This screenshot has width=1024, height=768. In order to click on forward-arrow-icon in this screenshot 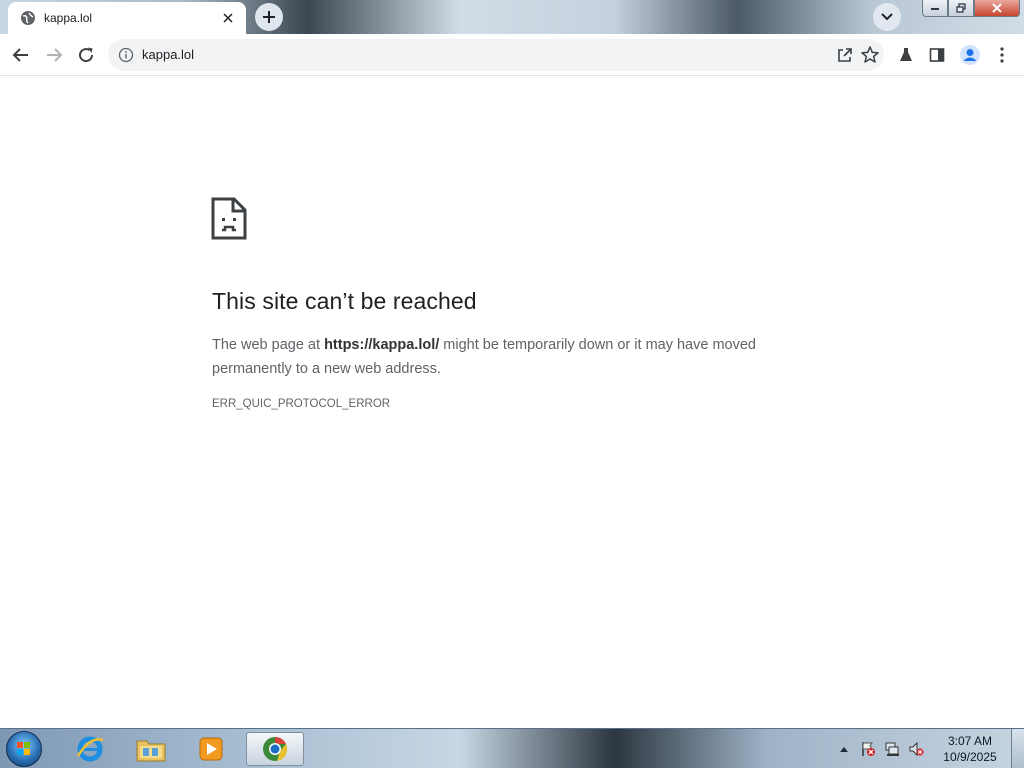, I will do `click(54, 55)`.